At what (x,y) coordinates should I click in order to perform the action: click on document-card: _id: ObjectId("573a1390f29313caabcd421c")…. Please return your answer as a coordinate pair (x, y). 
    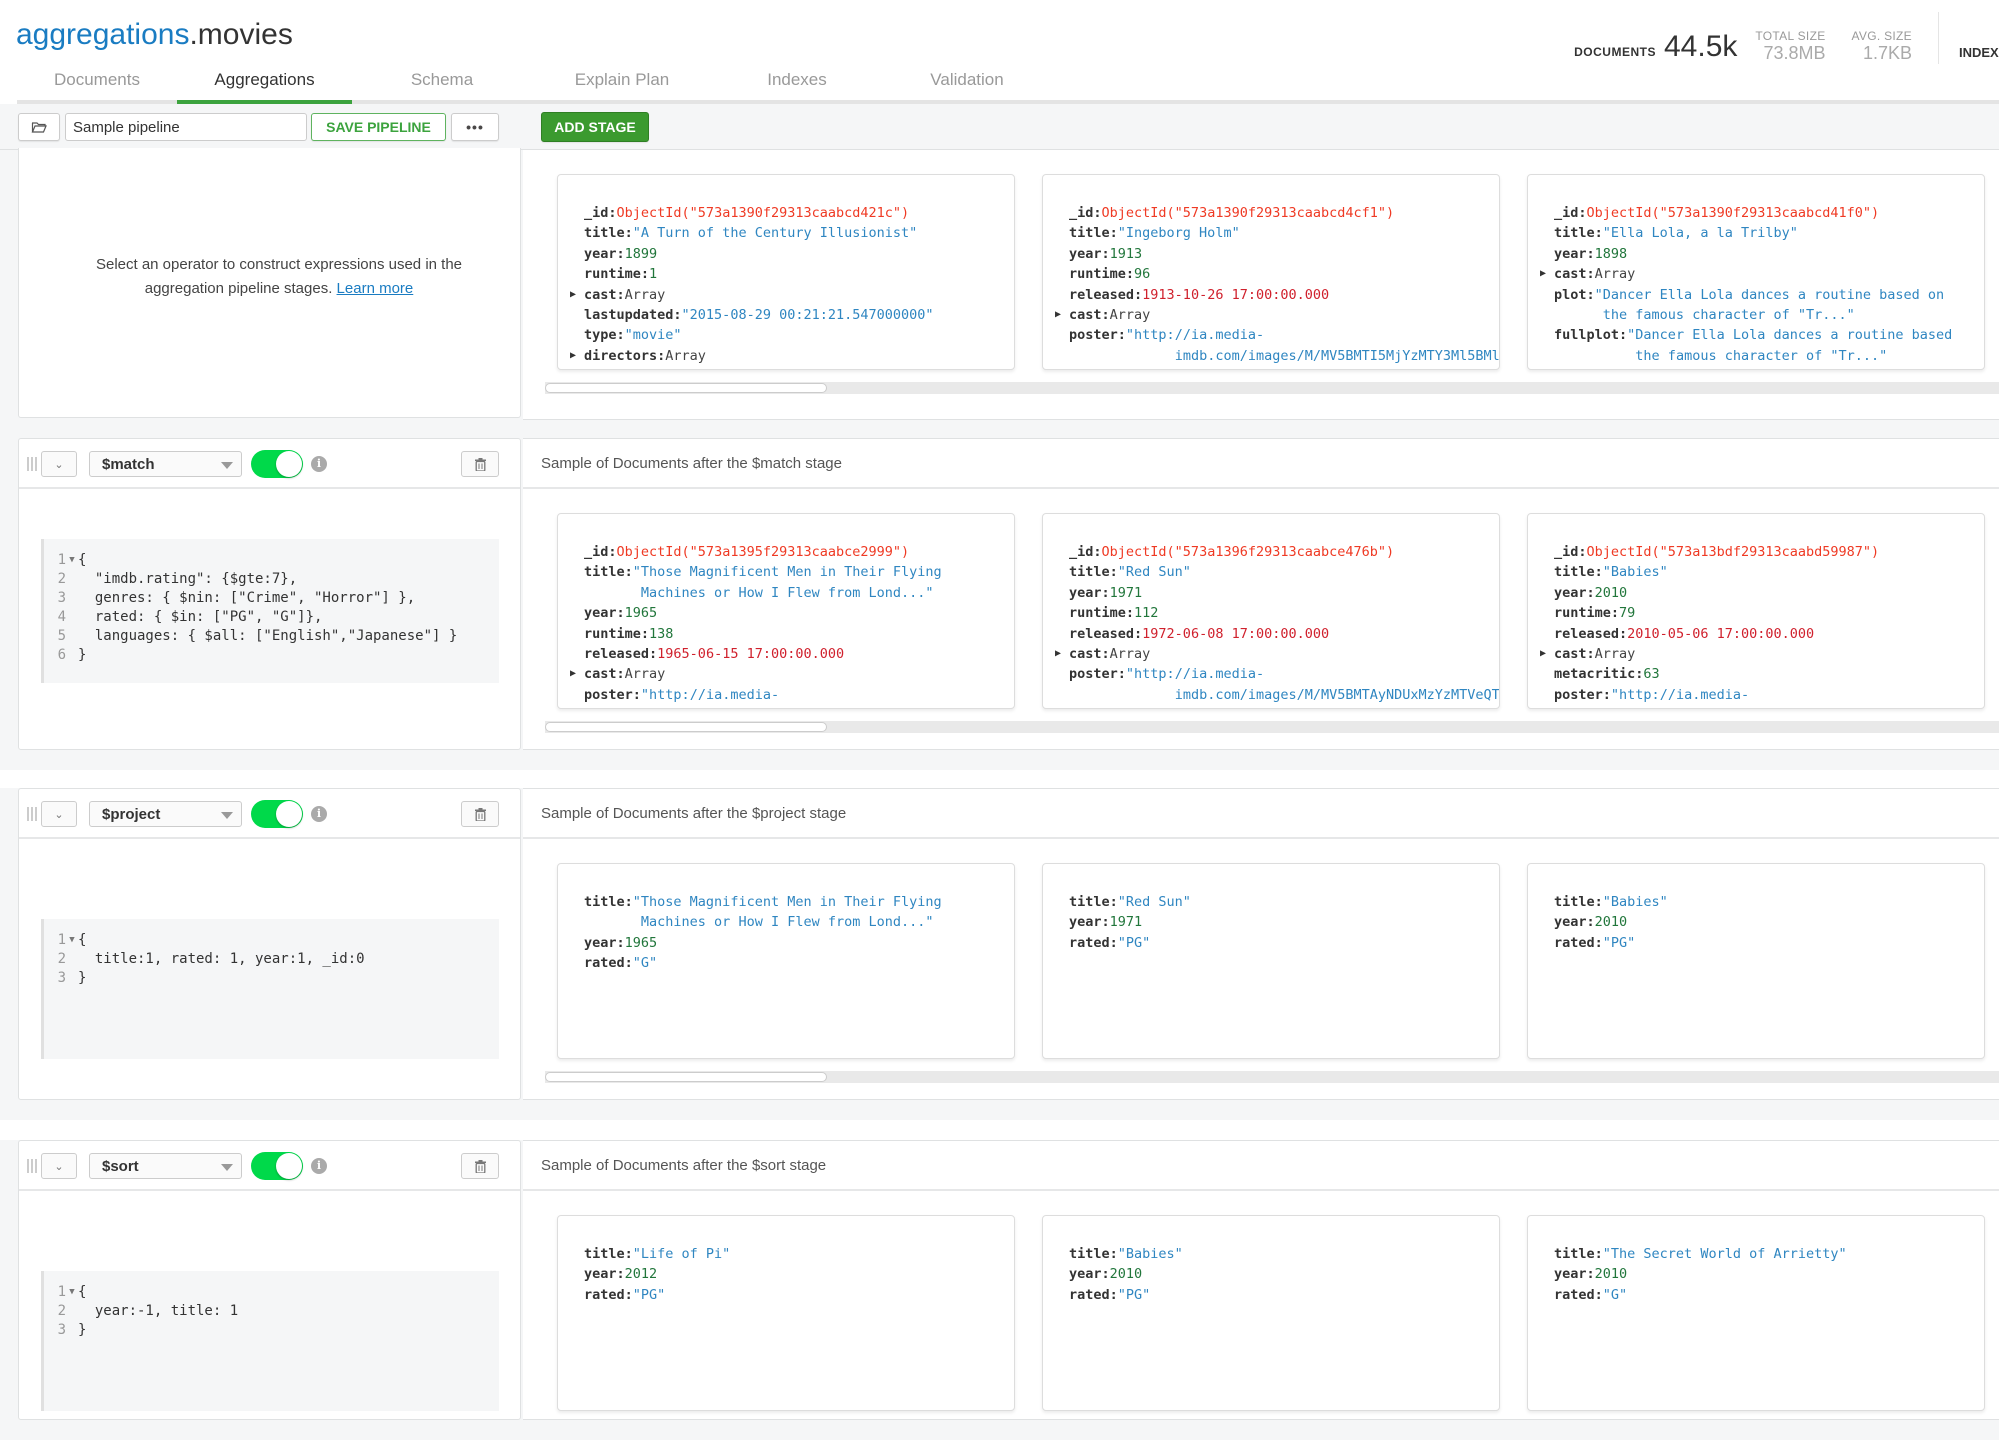
    Looking at the image, I should click on (786, 272).